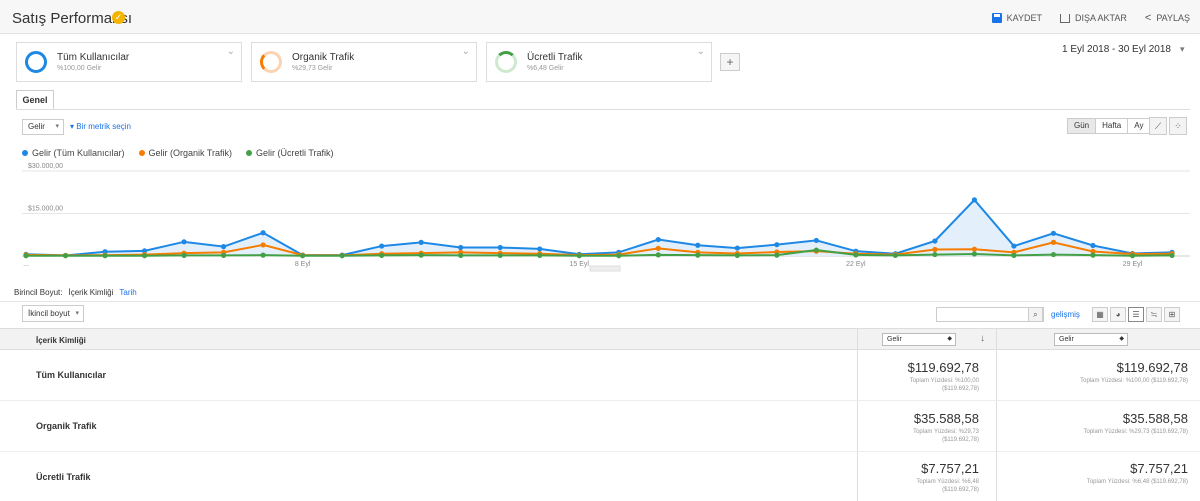 This screenshot has height=501, width=1200. What do you see at coordinates (1082, 126) in the screenshot?
I see `grain-day-button: Gün` at bounding box center [1082, 126].